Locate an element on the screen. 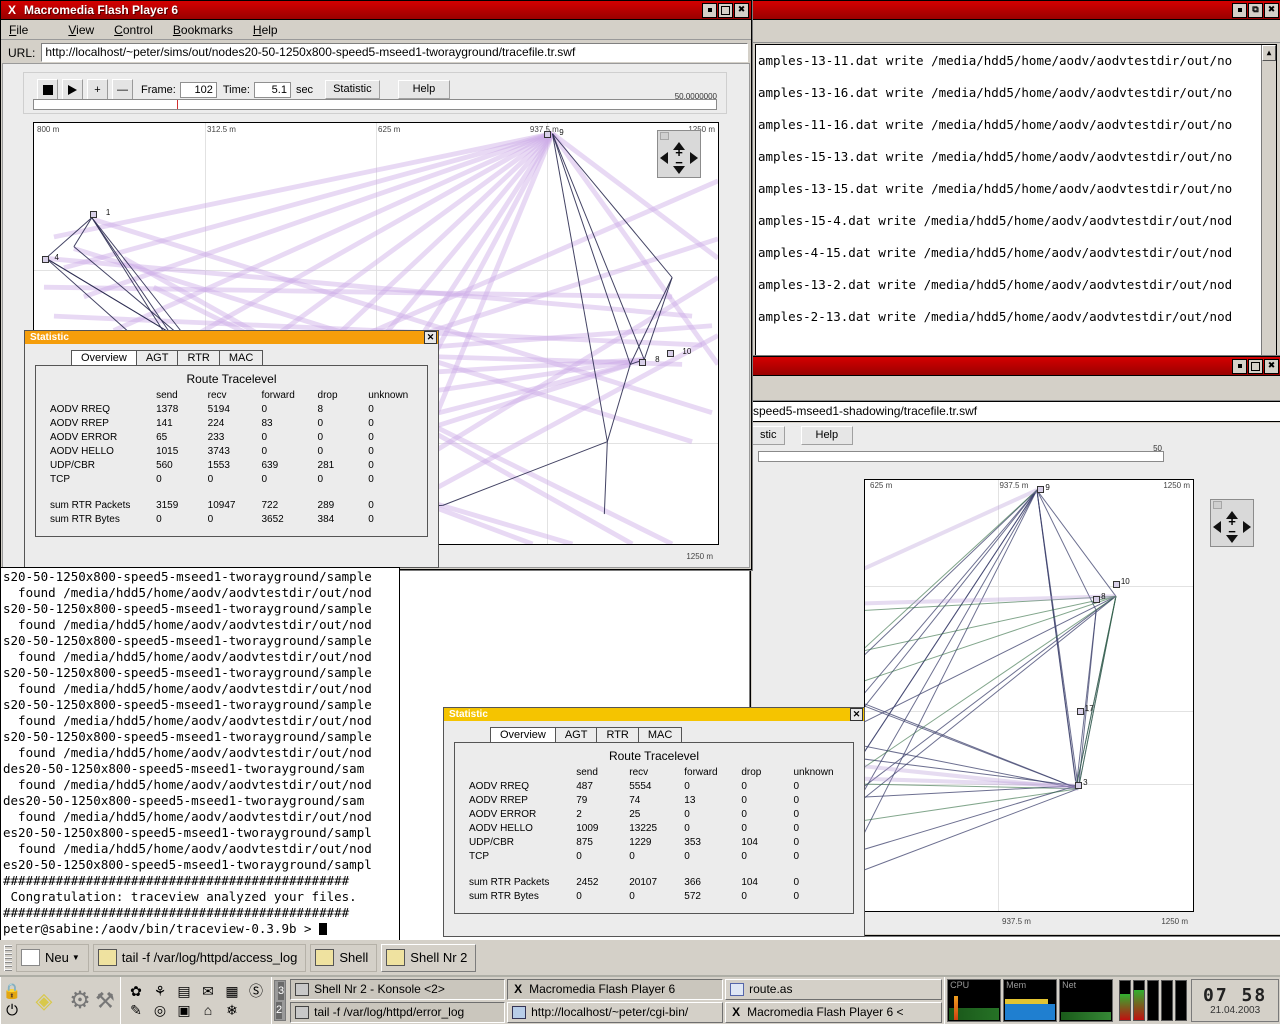  restore-icon: ⧉ is located at coordinates (1255, 10).